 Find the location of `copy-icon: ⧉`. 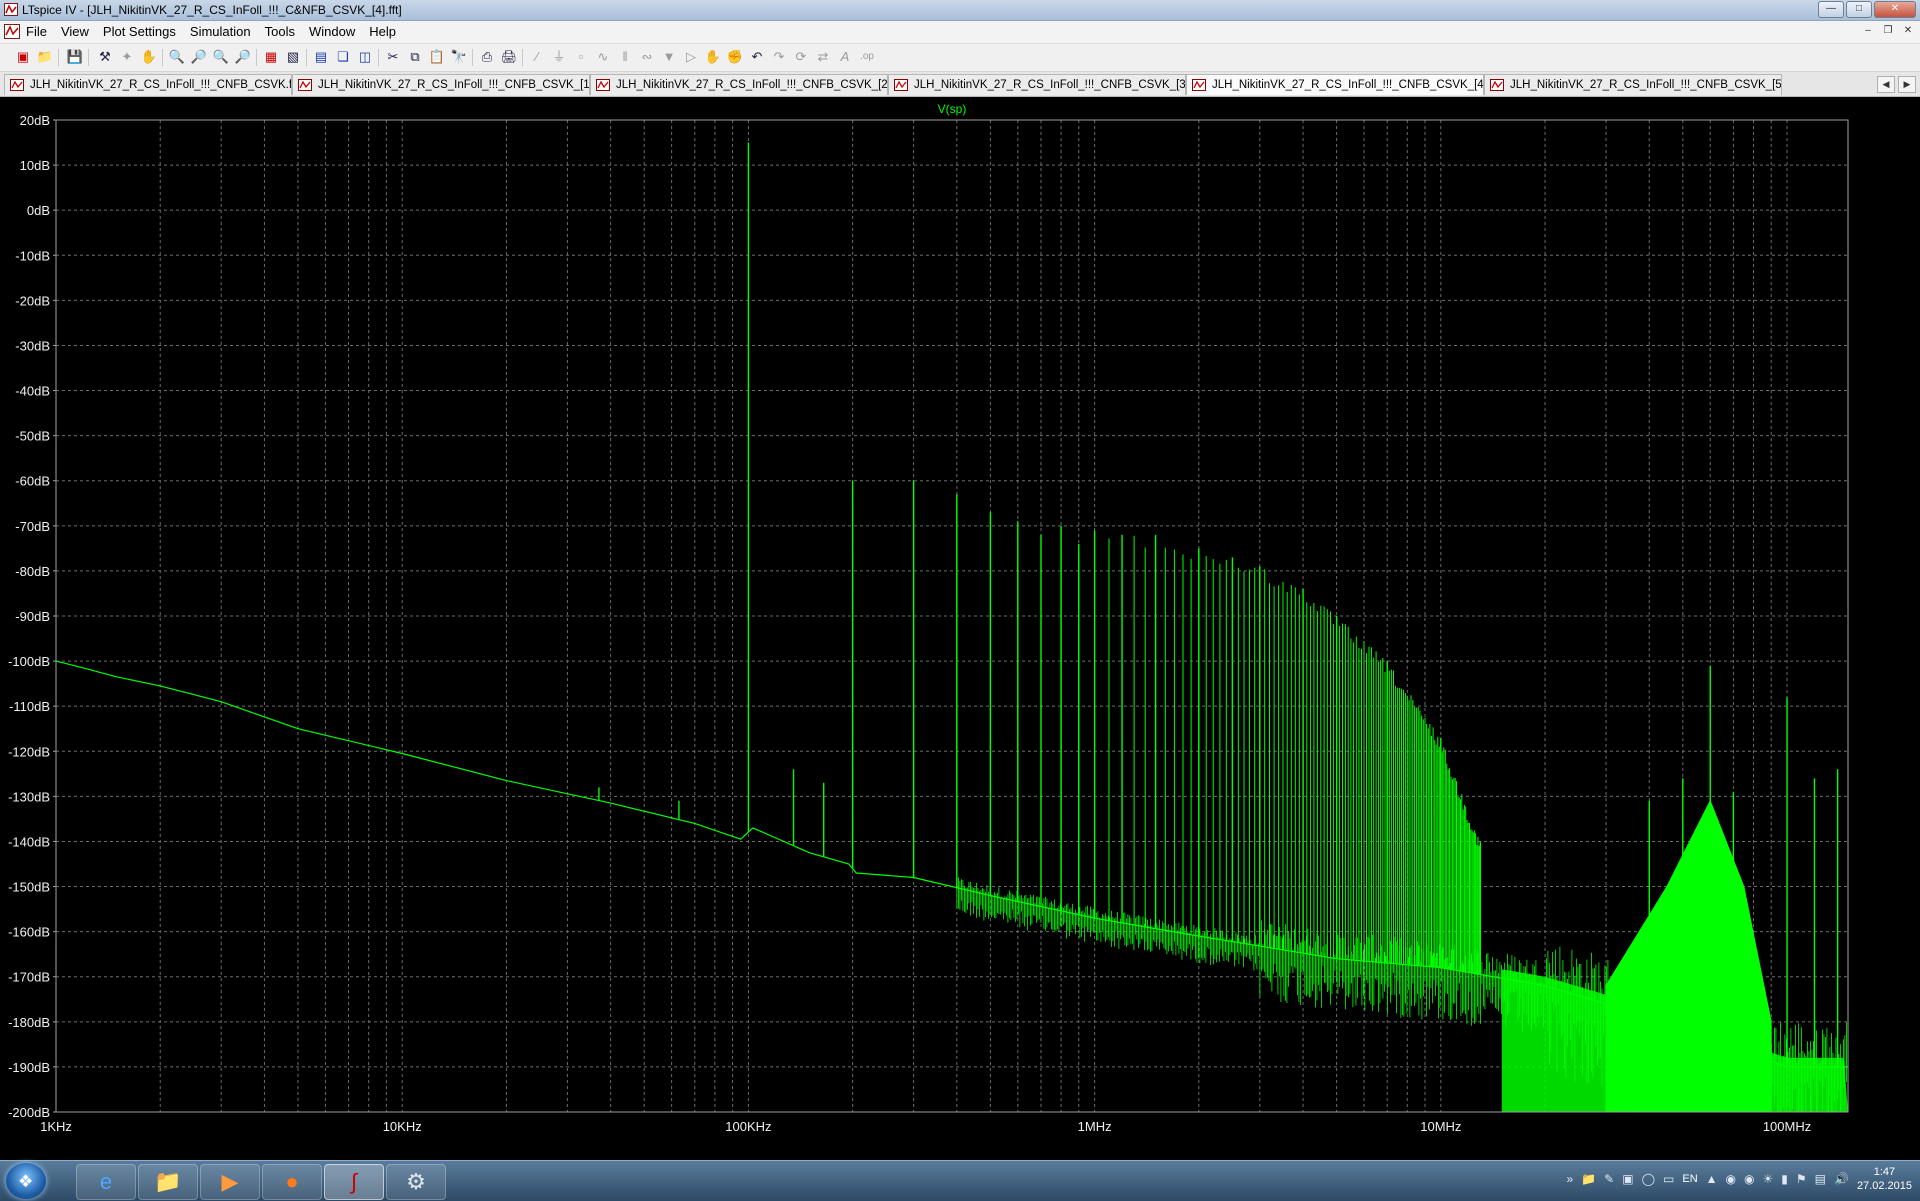

copy-icon: ⧉ is located at coordinates (415, 57).